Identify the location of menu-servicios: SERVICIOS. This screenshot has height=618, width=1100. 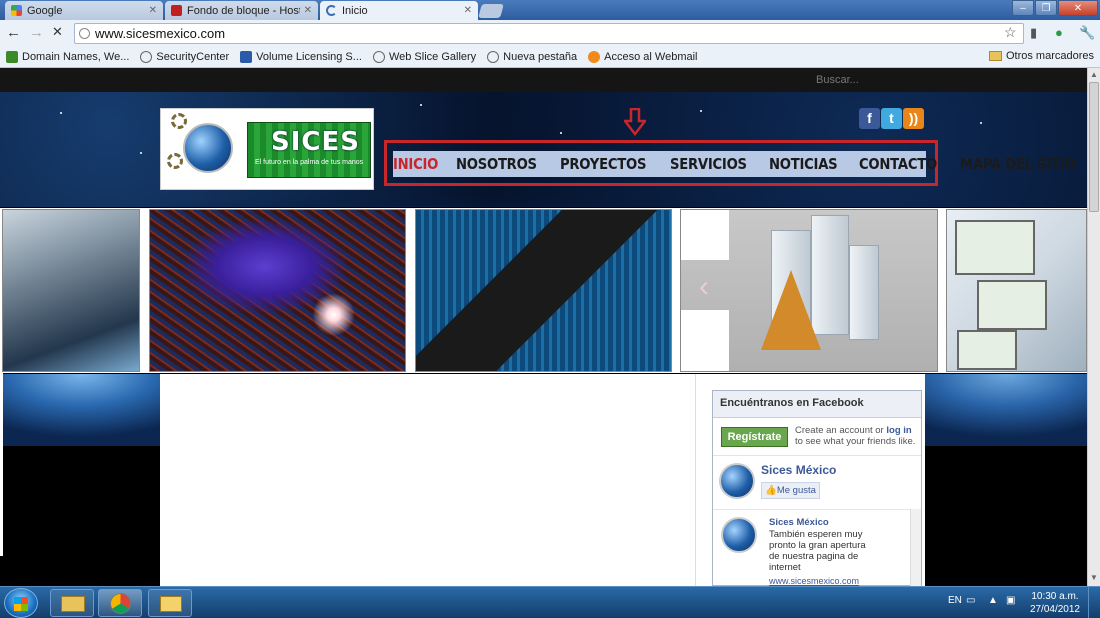
(708, 164).